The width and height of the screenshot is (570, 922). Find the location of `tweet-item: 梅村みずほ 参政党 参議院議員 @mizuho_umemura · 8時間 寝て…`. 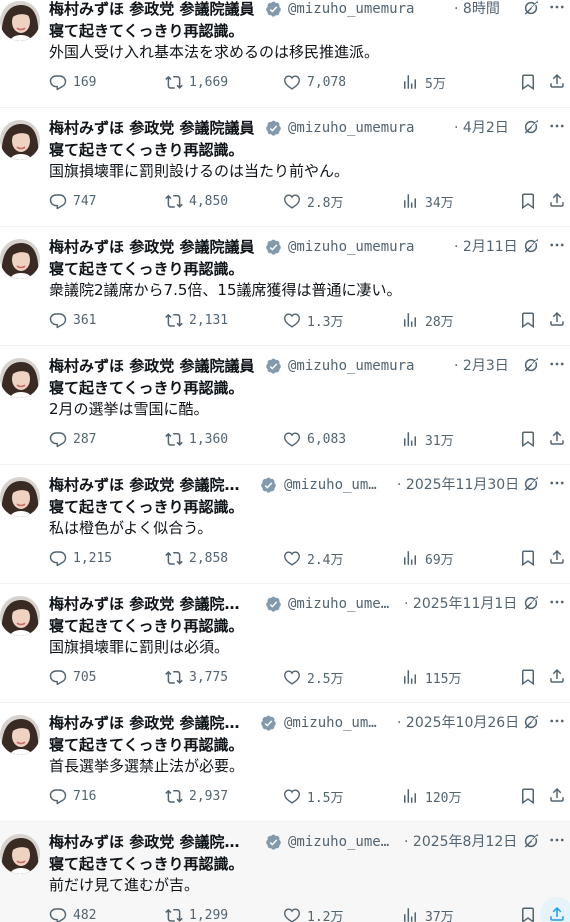

tweet-item: 梅村みずほ 参政党 参議院議員 @mizuho_umemura · 8時間 寝て… is located at coordinates (285, 54).